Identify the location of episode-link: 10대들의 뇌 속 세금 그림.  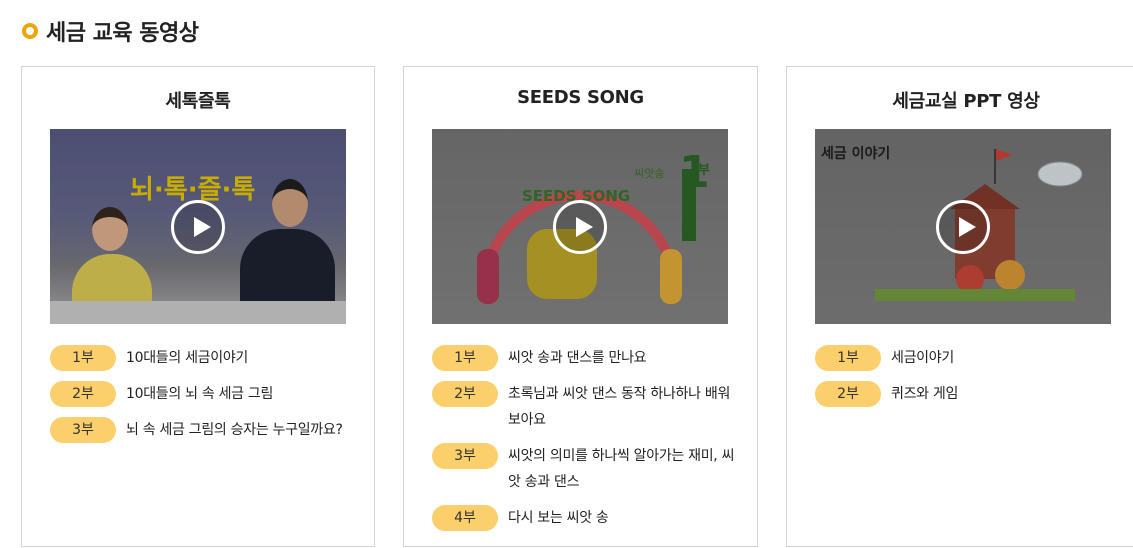
(199, 394).